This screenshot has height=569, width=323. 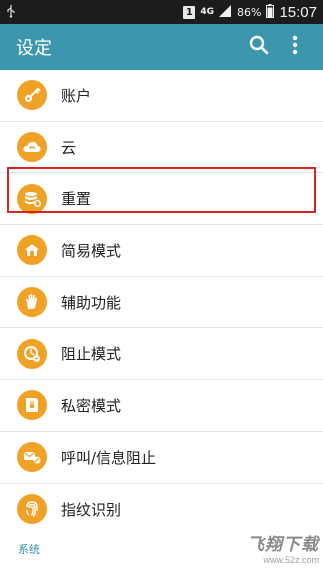 What do you see at coordinates (225, 12) in the screenshot?
I see `signal-icon` at bounding box center [225, 12].